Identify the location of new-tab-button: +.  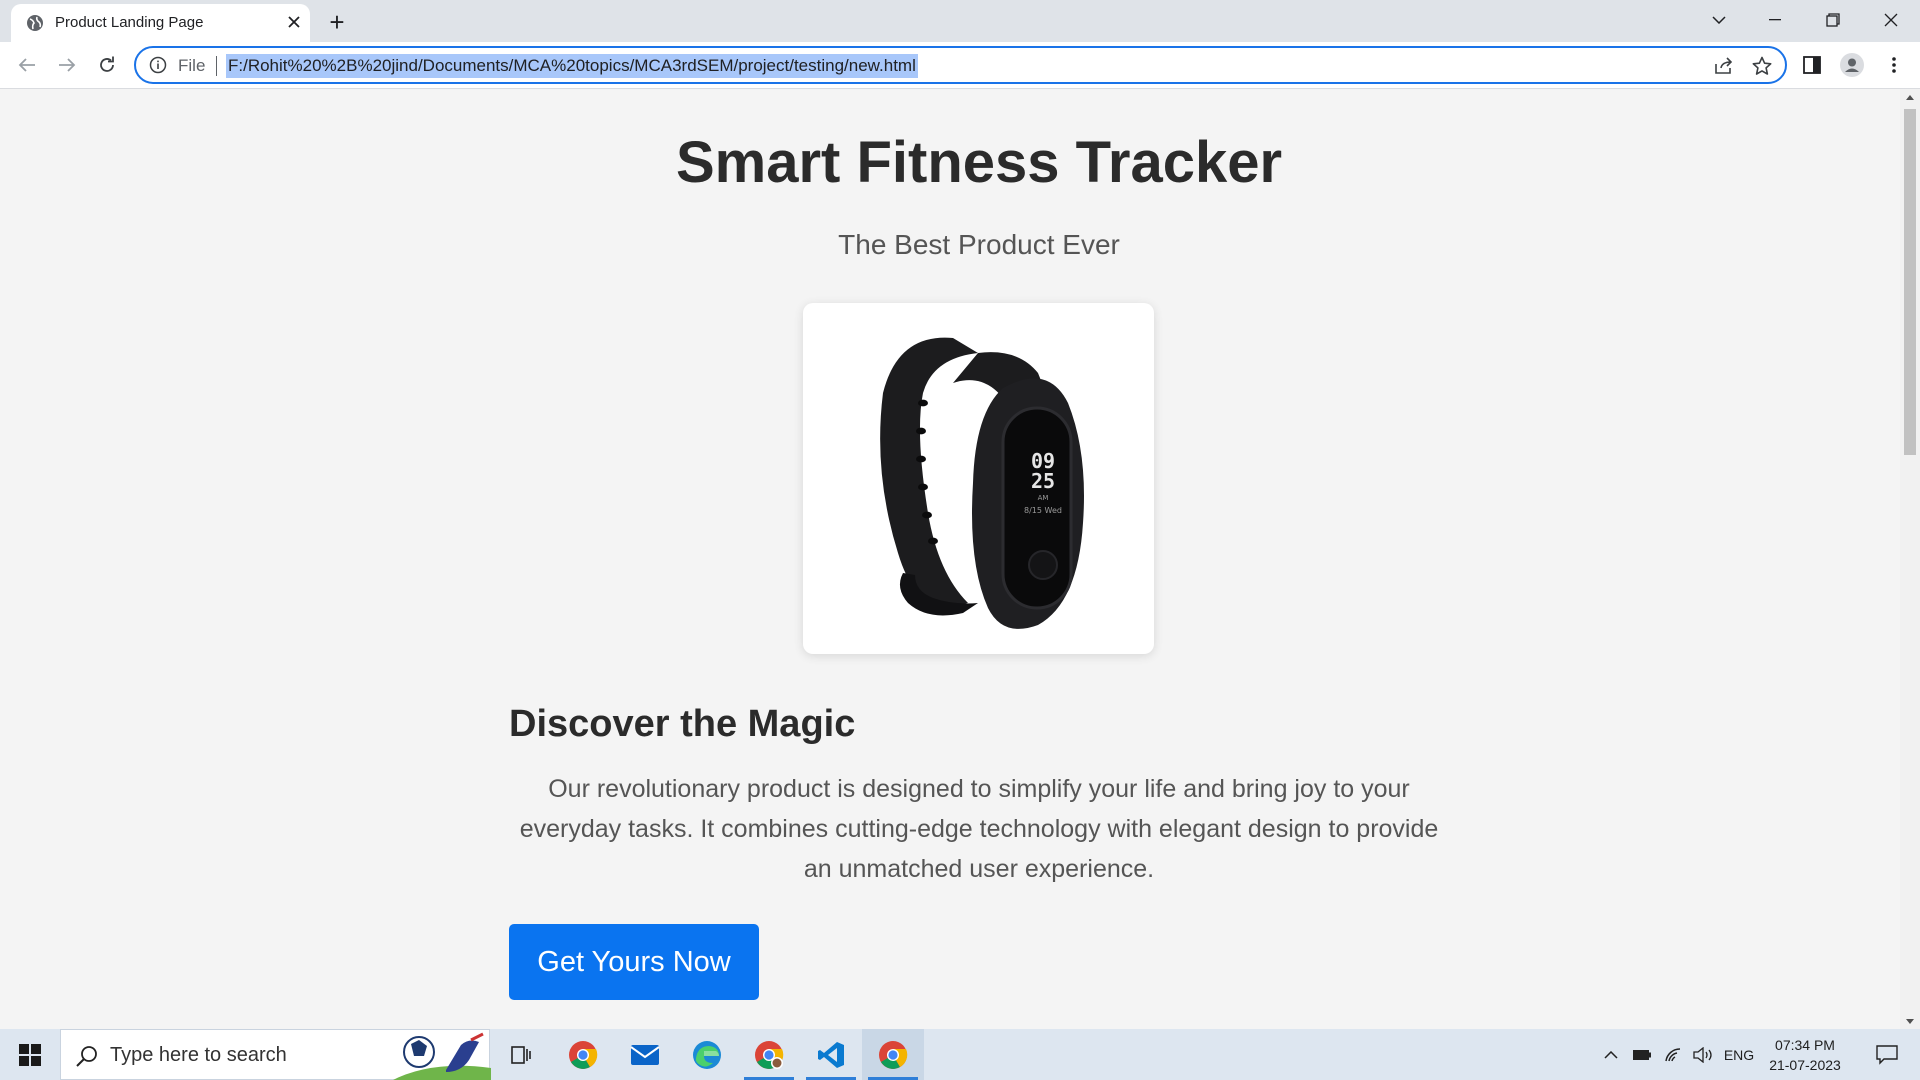
(337, 22).